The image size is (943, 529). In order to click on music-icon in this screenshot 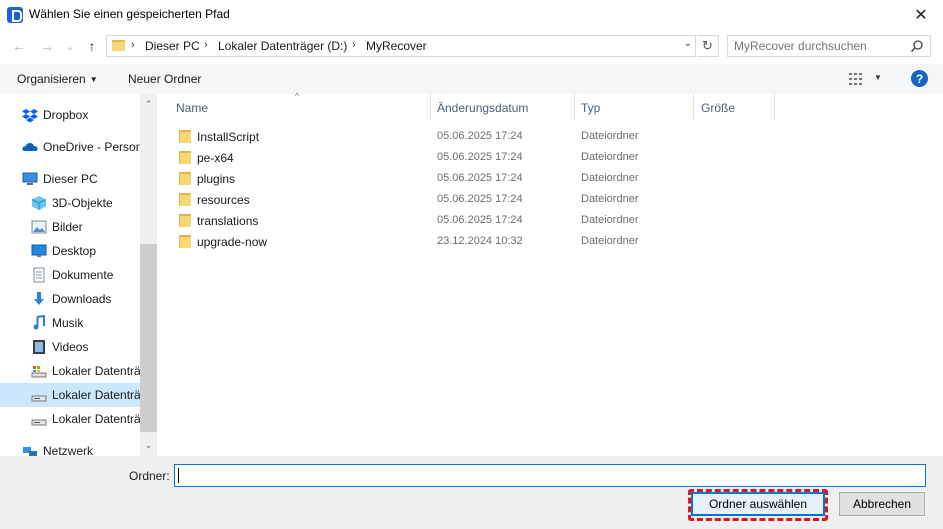, I will do `click(39, 322)`.